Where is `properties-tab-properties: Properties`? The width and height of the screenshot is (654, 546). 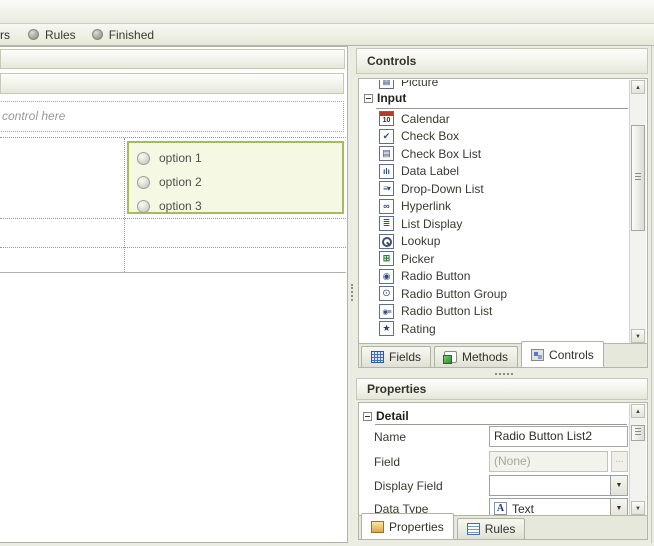 properties-tab-properties: Properties is located at coordinates (407, 526).